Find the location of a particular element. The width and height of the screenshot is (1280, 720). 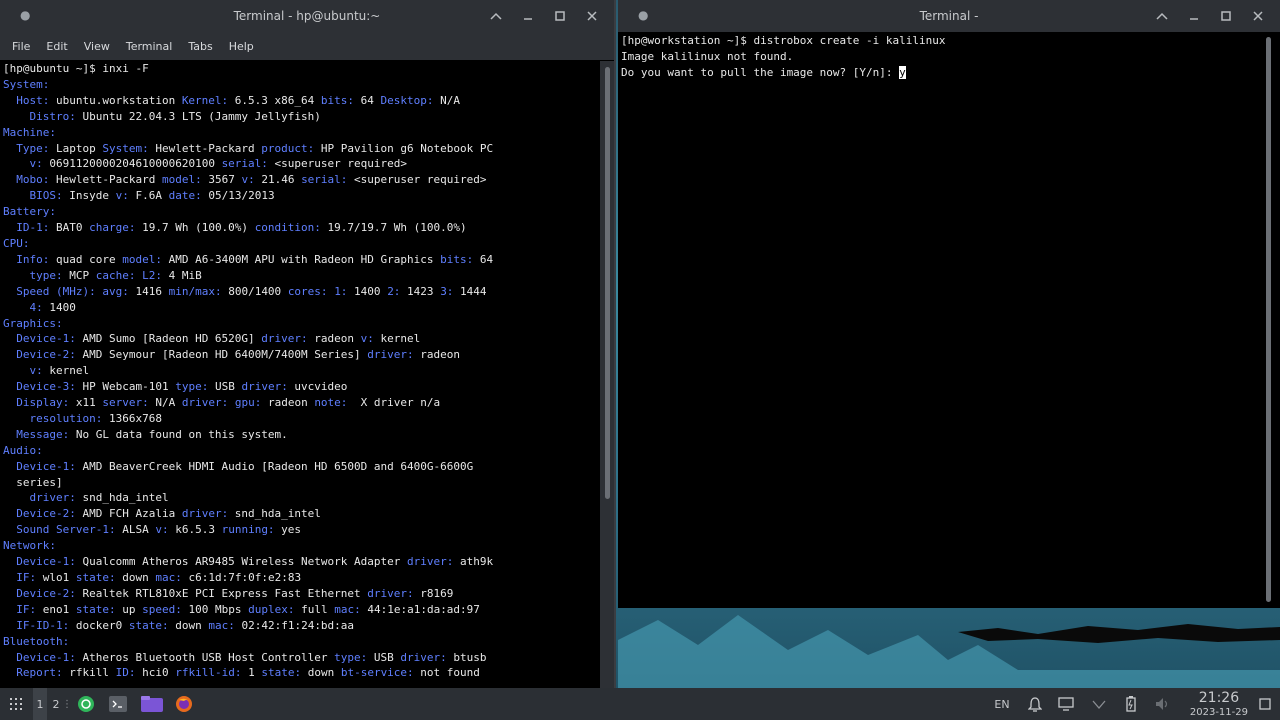

titlebar: ● Terminal - hp@ubuntu:~ is located at coordinates (307, 16).